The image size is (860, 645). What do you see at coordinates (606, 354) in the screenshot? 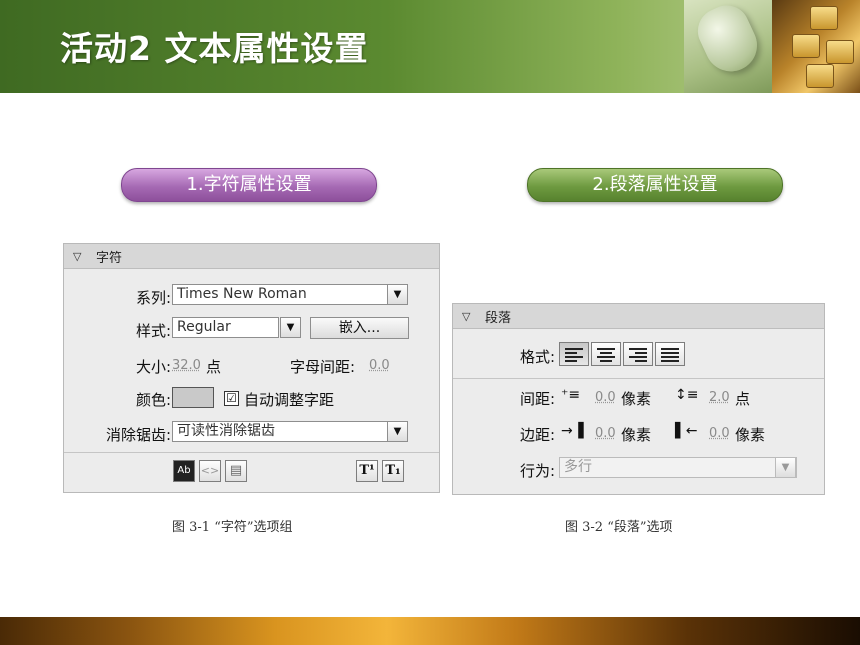
I see `align-center-icon` at bounding box center [606, 354].